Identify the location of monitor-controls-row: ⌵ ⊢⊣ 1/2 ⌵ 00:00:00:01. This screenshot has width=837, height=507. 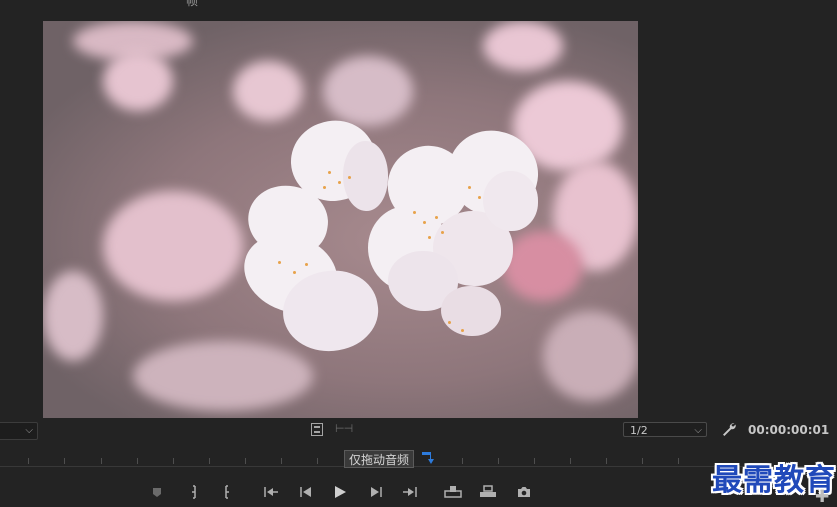
(418, 430).